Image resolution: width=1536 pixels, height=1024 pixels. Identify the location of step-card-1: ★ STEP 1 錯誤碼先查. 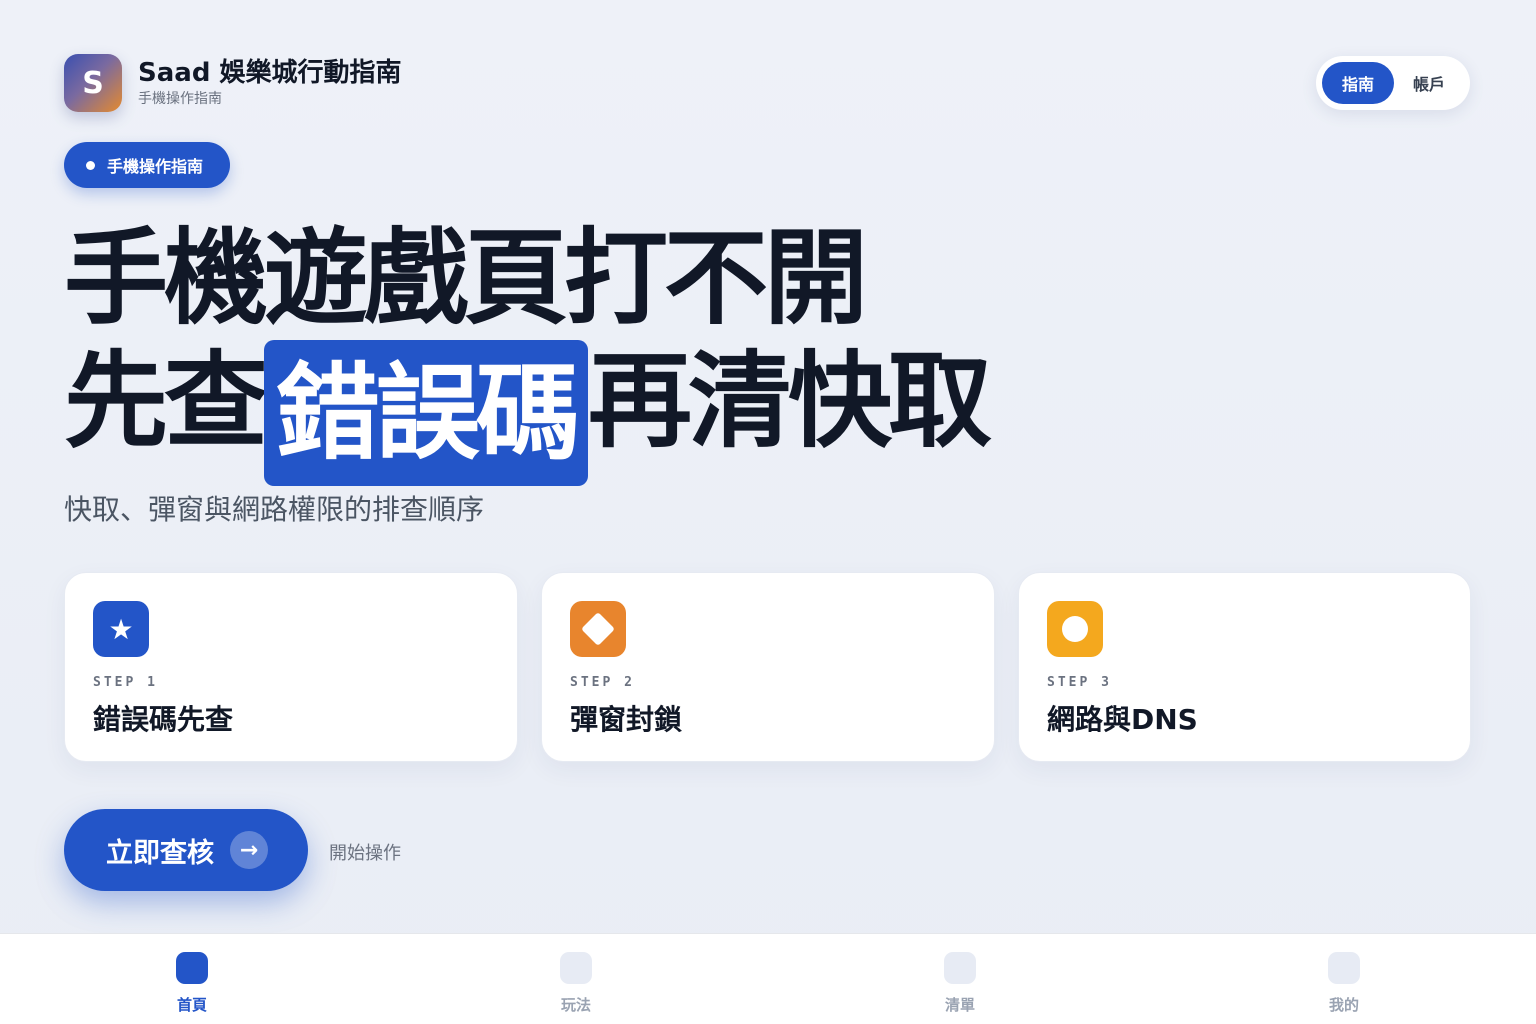
(291, 667).